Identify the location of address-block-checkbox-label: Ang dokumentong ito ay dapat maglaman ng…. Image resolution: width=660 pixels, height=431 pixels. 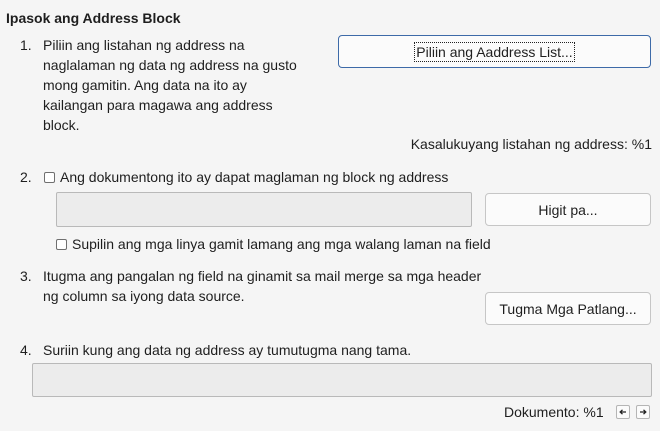
(254, 177).